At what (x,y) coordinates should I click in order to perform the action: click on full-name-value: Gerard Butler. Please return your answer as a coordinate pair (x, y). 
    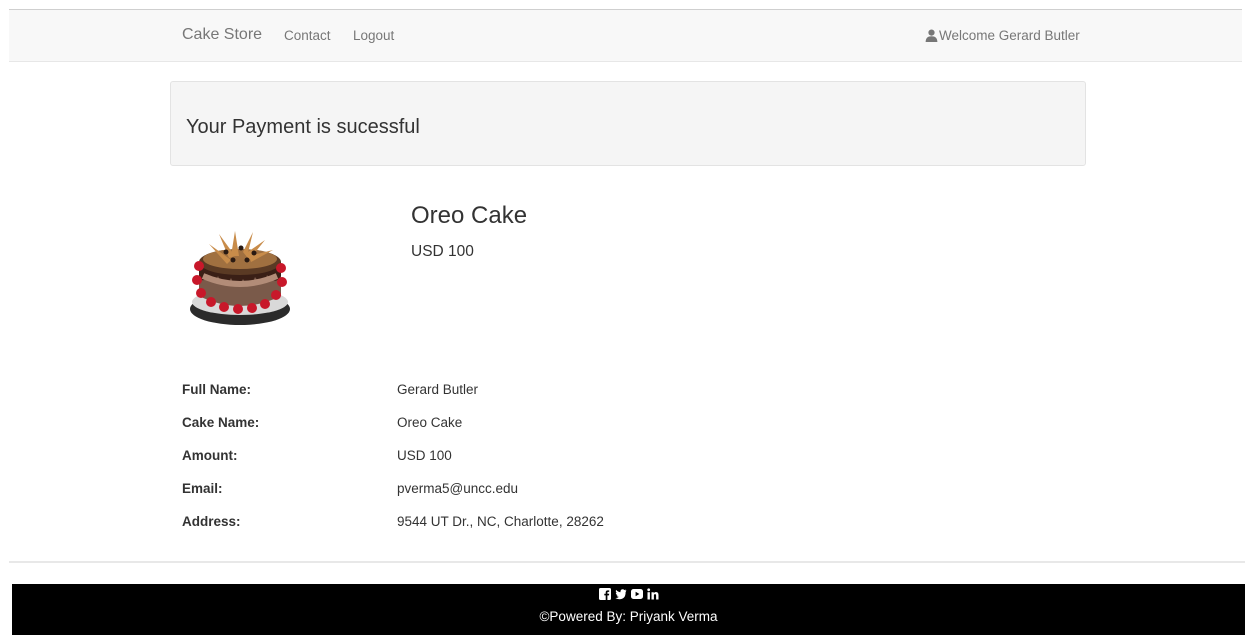
    Looking at the image, I should click on (438, 389).